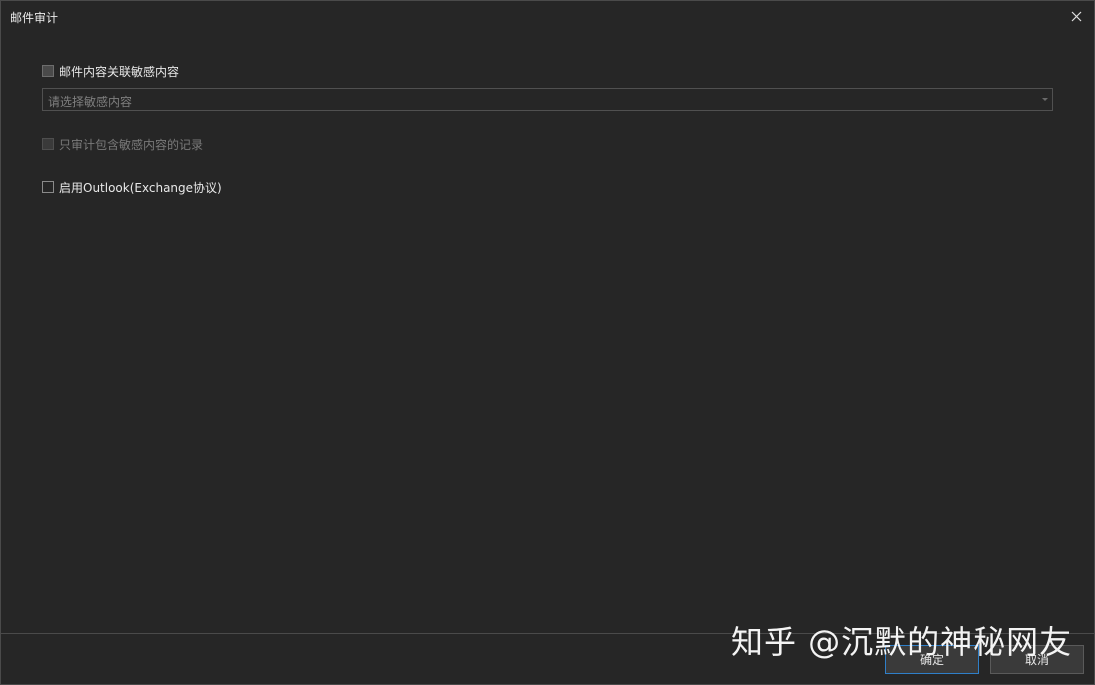 Image resolution: width=1095 pixels, height=685 pixels. I want to click on close-icon, so click(1076, 16).